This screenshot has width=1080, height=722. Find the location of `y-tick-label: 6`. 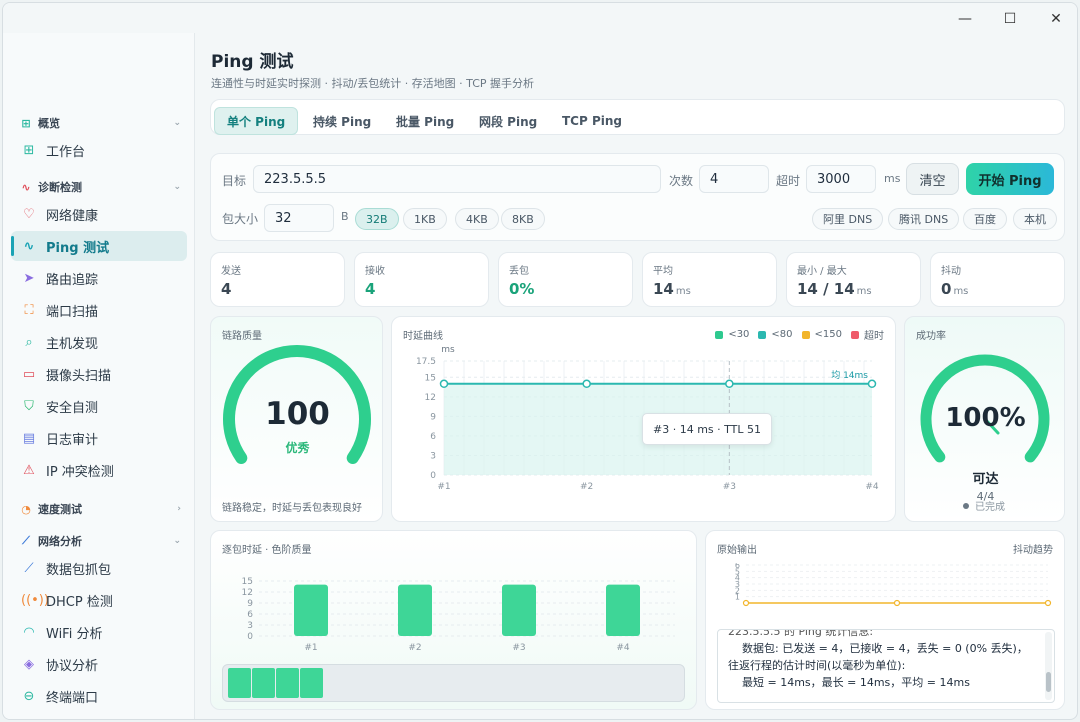

y-tick-label: 6 is located at coordinates (737, 566).